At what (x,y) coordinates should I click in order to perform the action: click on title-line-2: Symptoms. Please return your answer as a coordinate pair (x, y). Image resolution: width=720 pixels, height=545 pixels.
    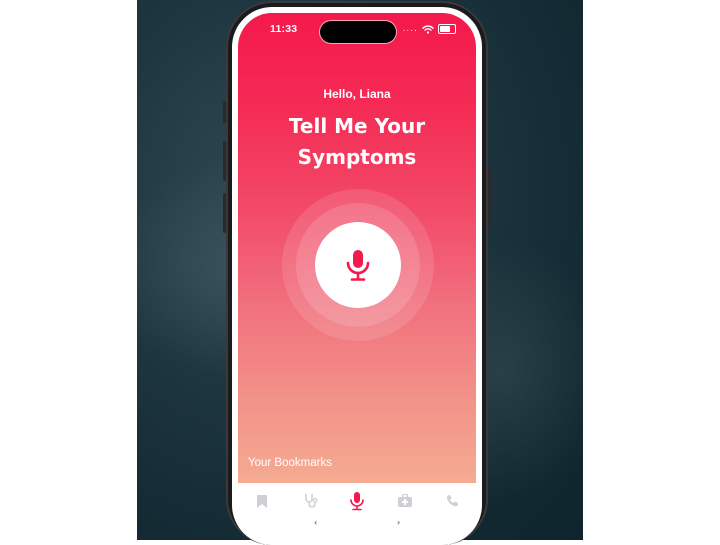
    Looking at the image, I should click on (357, 157).